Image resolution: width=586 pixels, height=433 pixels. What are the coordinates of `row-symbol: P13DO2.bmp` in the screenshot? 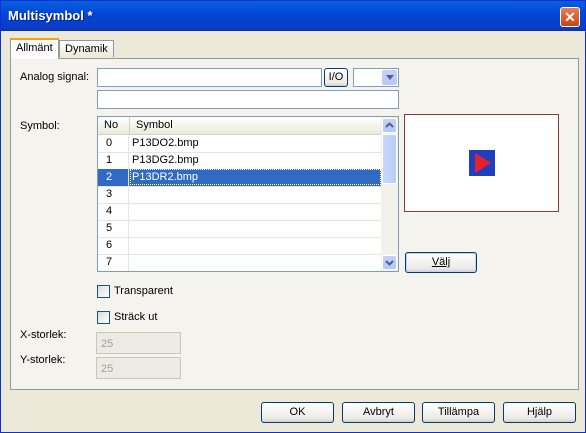 It's located at (165, 143).